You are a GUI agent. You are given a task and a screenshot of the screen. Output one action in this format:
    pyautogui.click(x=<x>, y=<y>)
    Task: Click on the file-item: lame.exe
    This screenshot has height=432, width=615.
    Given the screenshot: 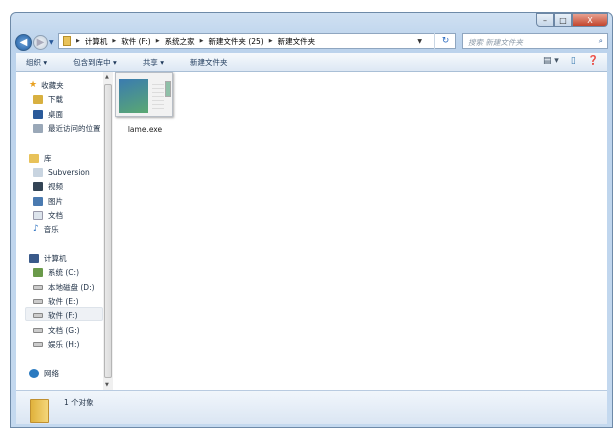 What is the action you would take?
    pyautogui.click(x=145, y=103)
    